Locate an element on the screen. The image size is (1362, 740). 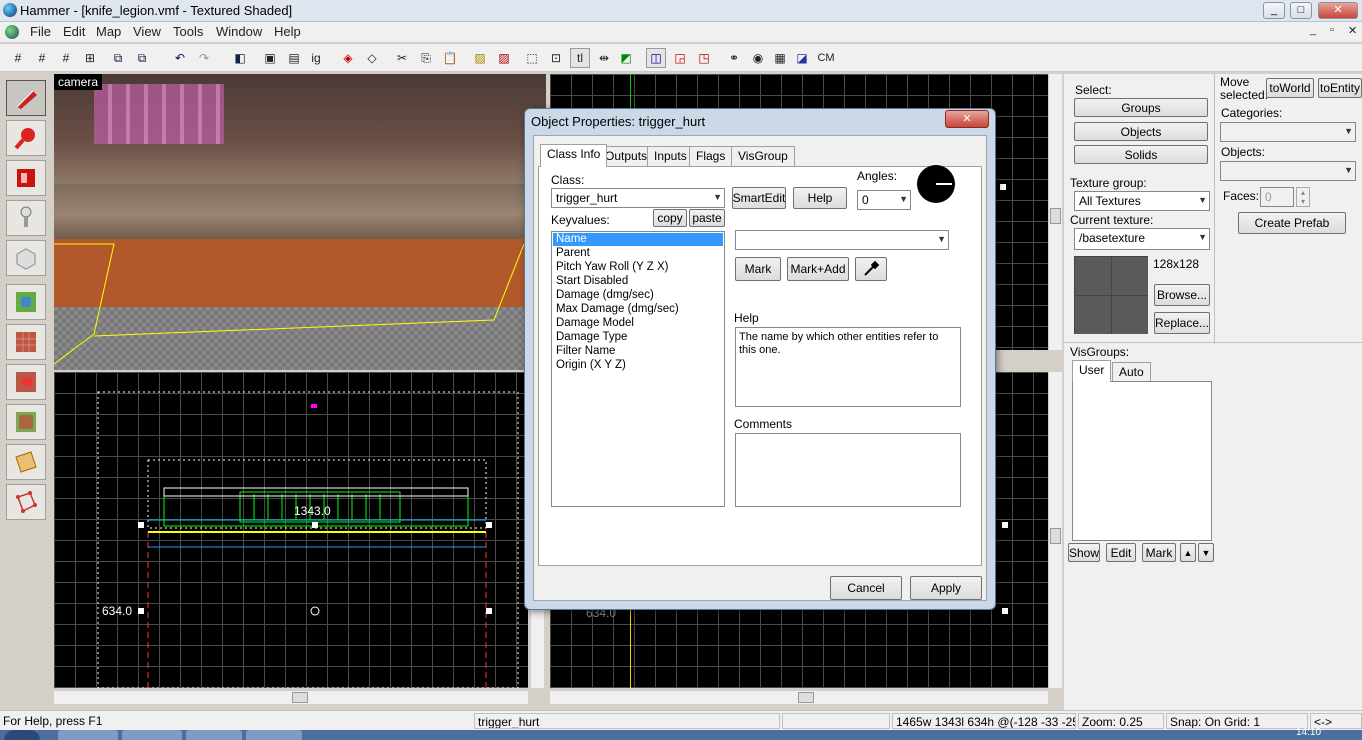
keyvalue-row: Damage Type is located at coordinates (638, 337).